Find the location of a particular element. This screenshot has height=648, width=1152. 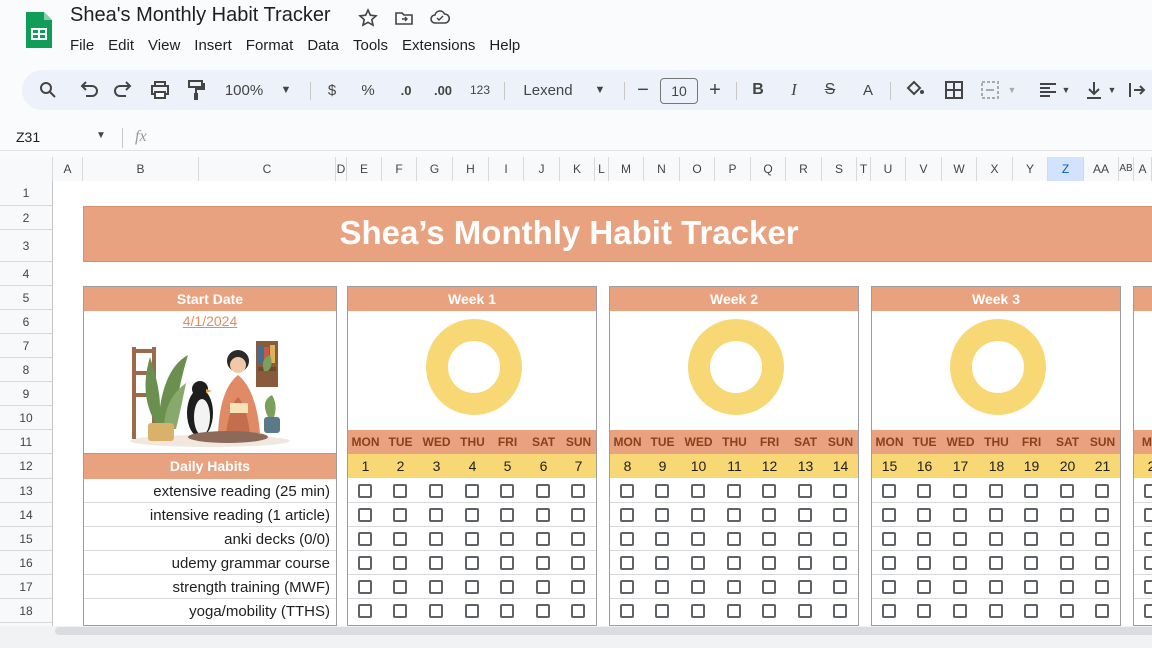

column-header: A is located at coordinates (68, 169).